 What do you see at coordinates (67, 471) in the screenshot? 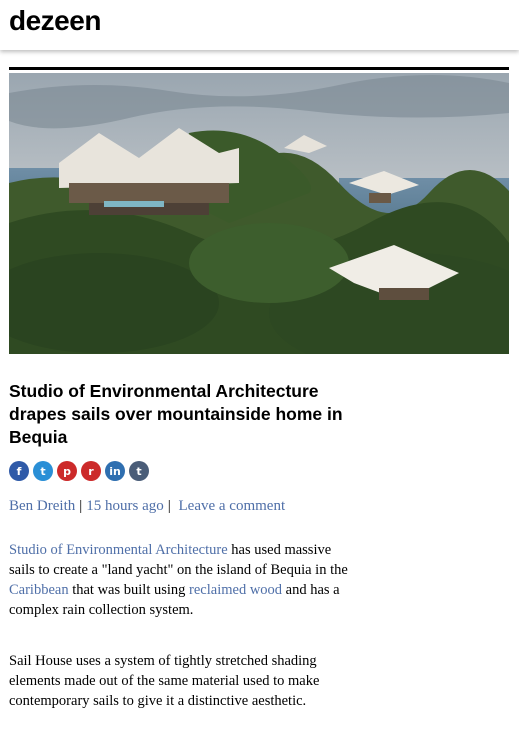
I see `pinterest-icon: p` at bounding box center [67, 471].